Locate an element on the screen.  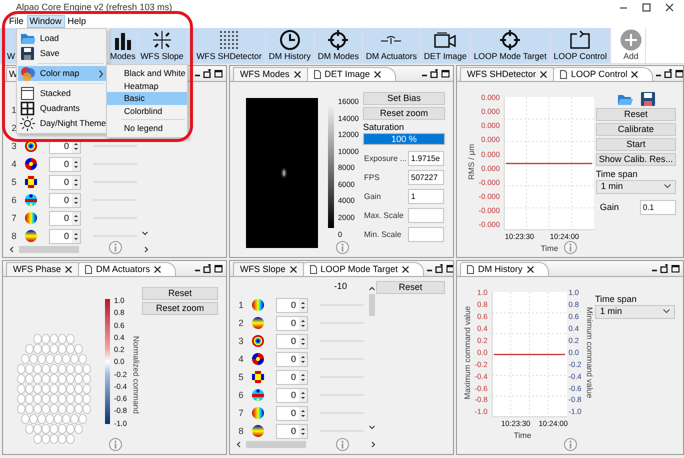
panel-tab: WFS Phase is located at coordinates (43, 269).